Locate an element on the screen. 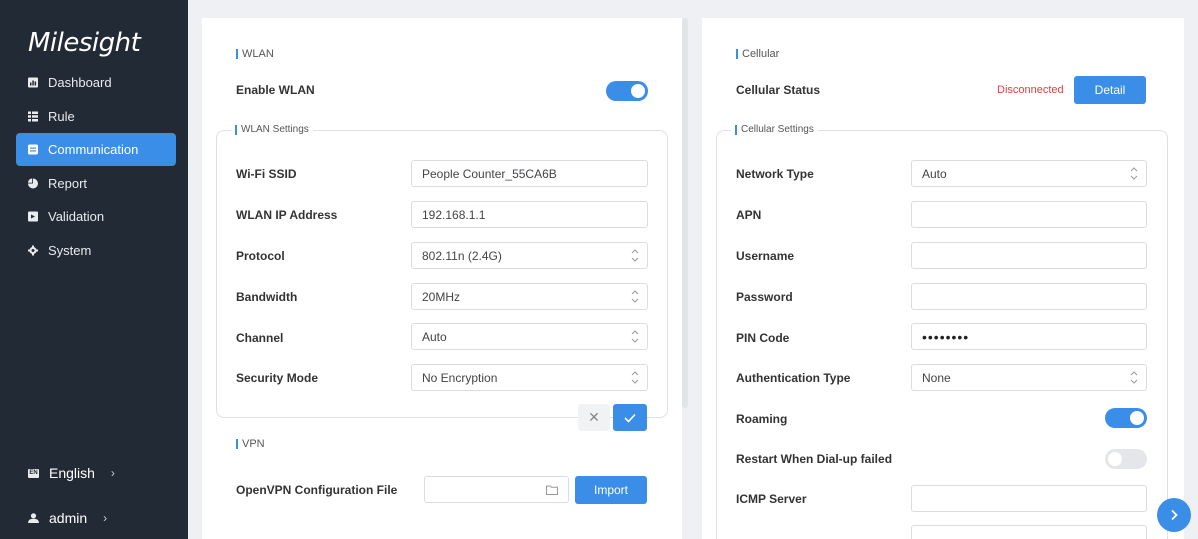  wifi-ssid-input: People Counter_55CA6B is located at coordinates (529, 173).